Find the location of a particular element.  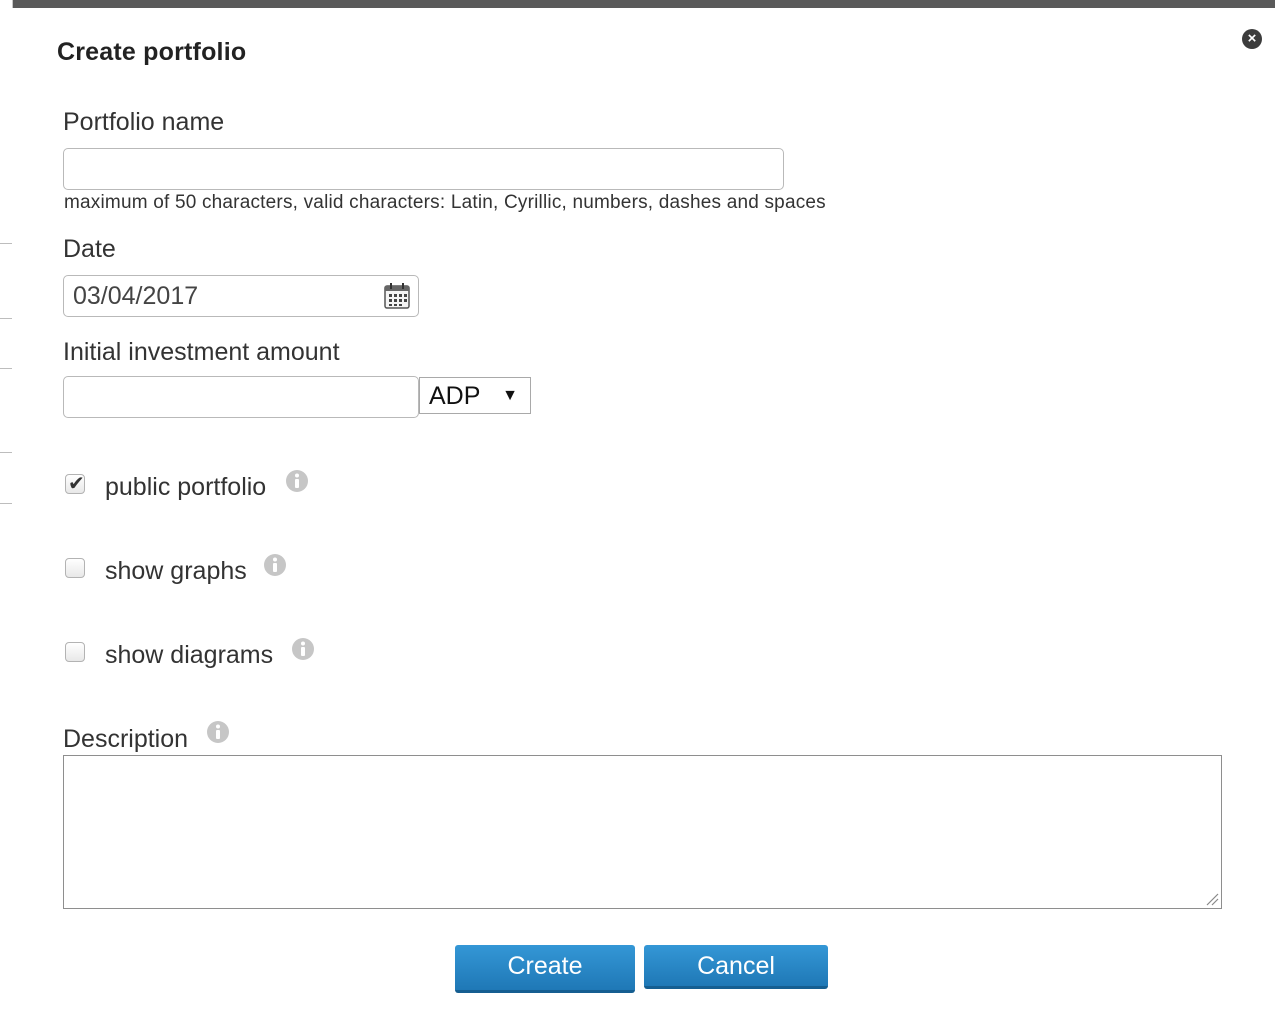

close-icon: × is located at coordinates (1252, 39).